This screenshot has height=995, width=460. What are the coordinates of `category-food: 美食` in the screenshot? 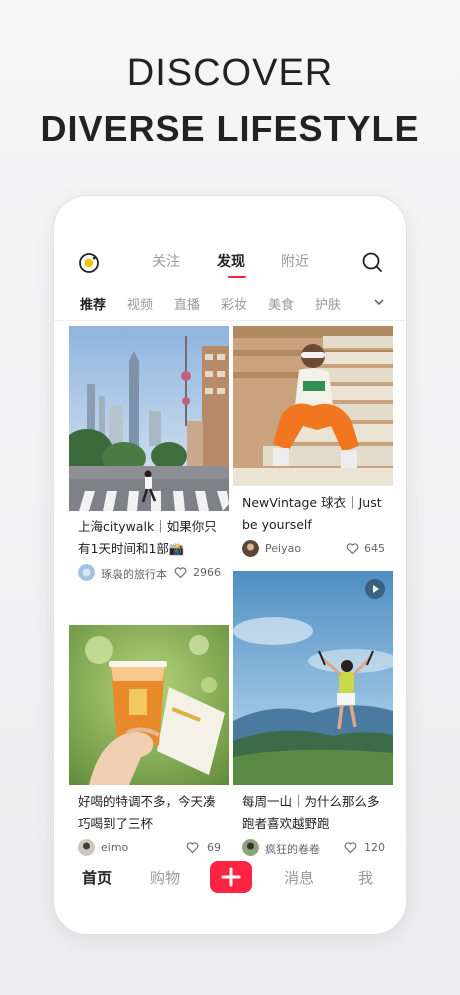 It's located at (281, 303).